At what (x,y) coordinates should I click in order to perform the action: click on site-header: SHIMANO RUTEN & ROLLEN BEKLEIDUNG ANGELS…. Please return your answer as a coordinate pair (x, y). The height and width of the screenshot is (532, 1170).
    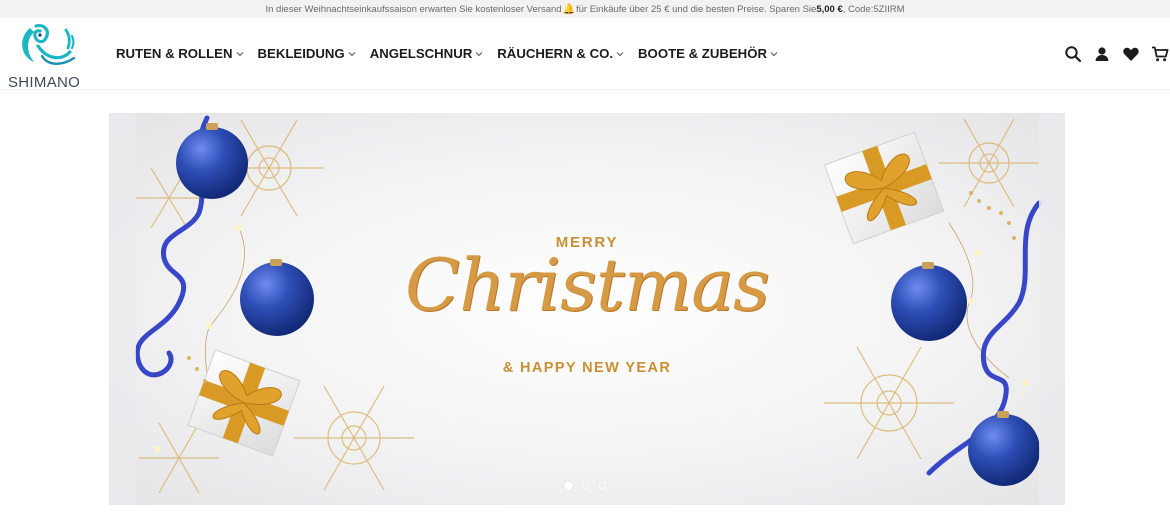
    Looking at the image, I should click on (585, 54).